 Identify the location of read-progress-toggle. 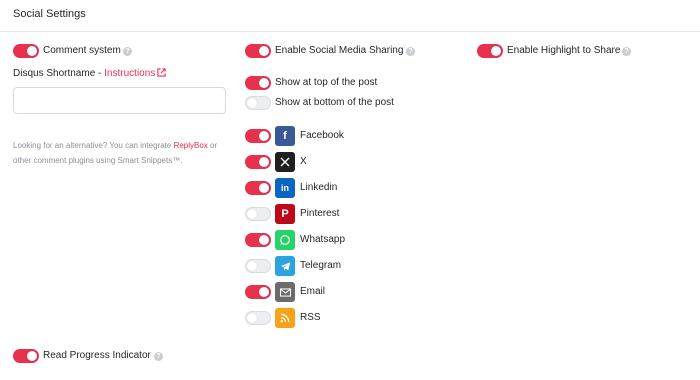
(26, 356).